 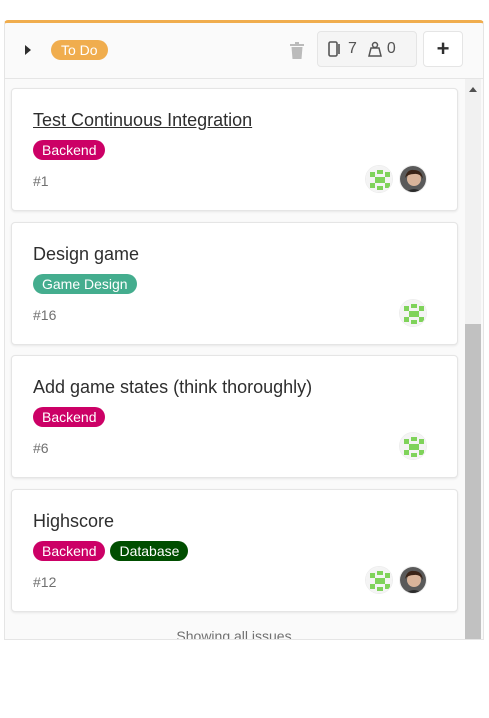 I want to click on issue-label: Game Design, so click(x=85, y=283).